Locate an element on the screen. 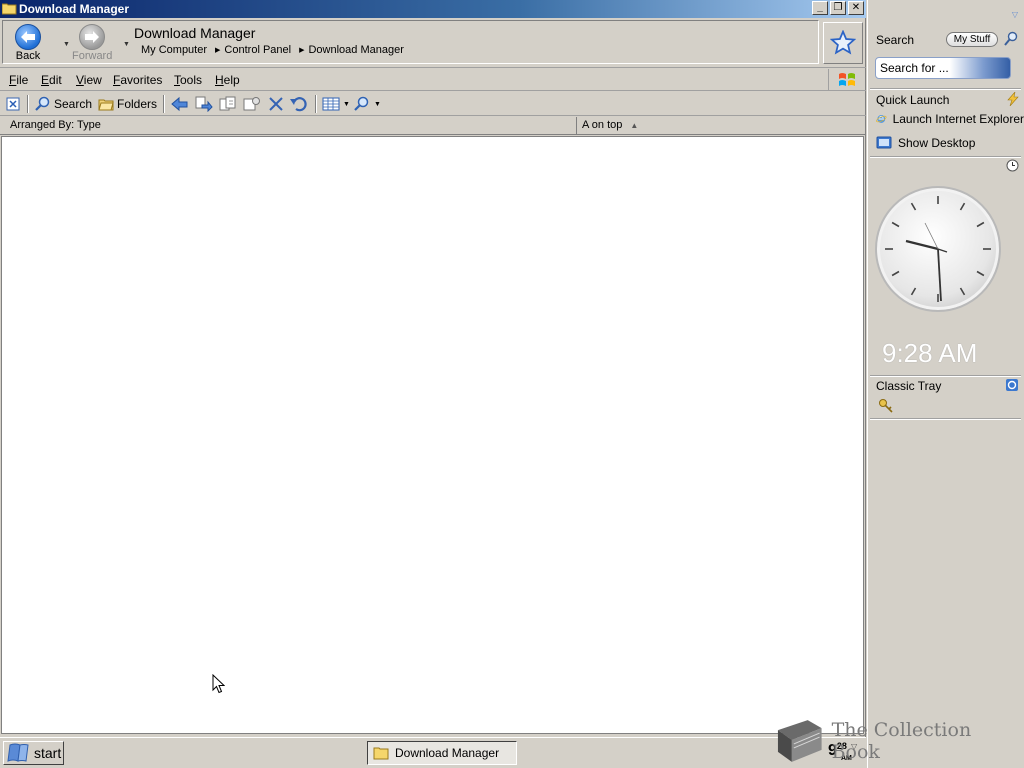 The height and width of the screenshot is (768, 1024). close-folder-button is located at coordinates (13, 104).